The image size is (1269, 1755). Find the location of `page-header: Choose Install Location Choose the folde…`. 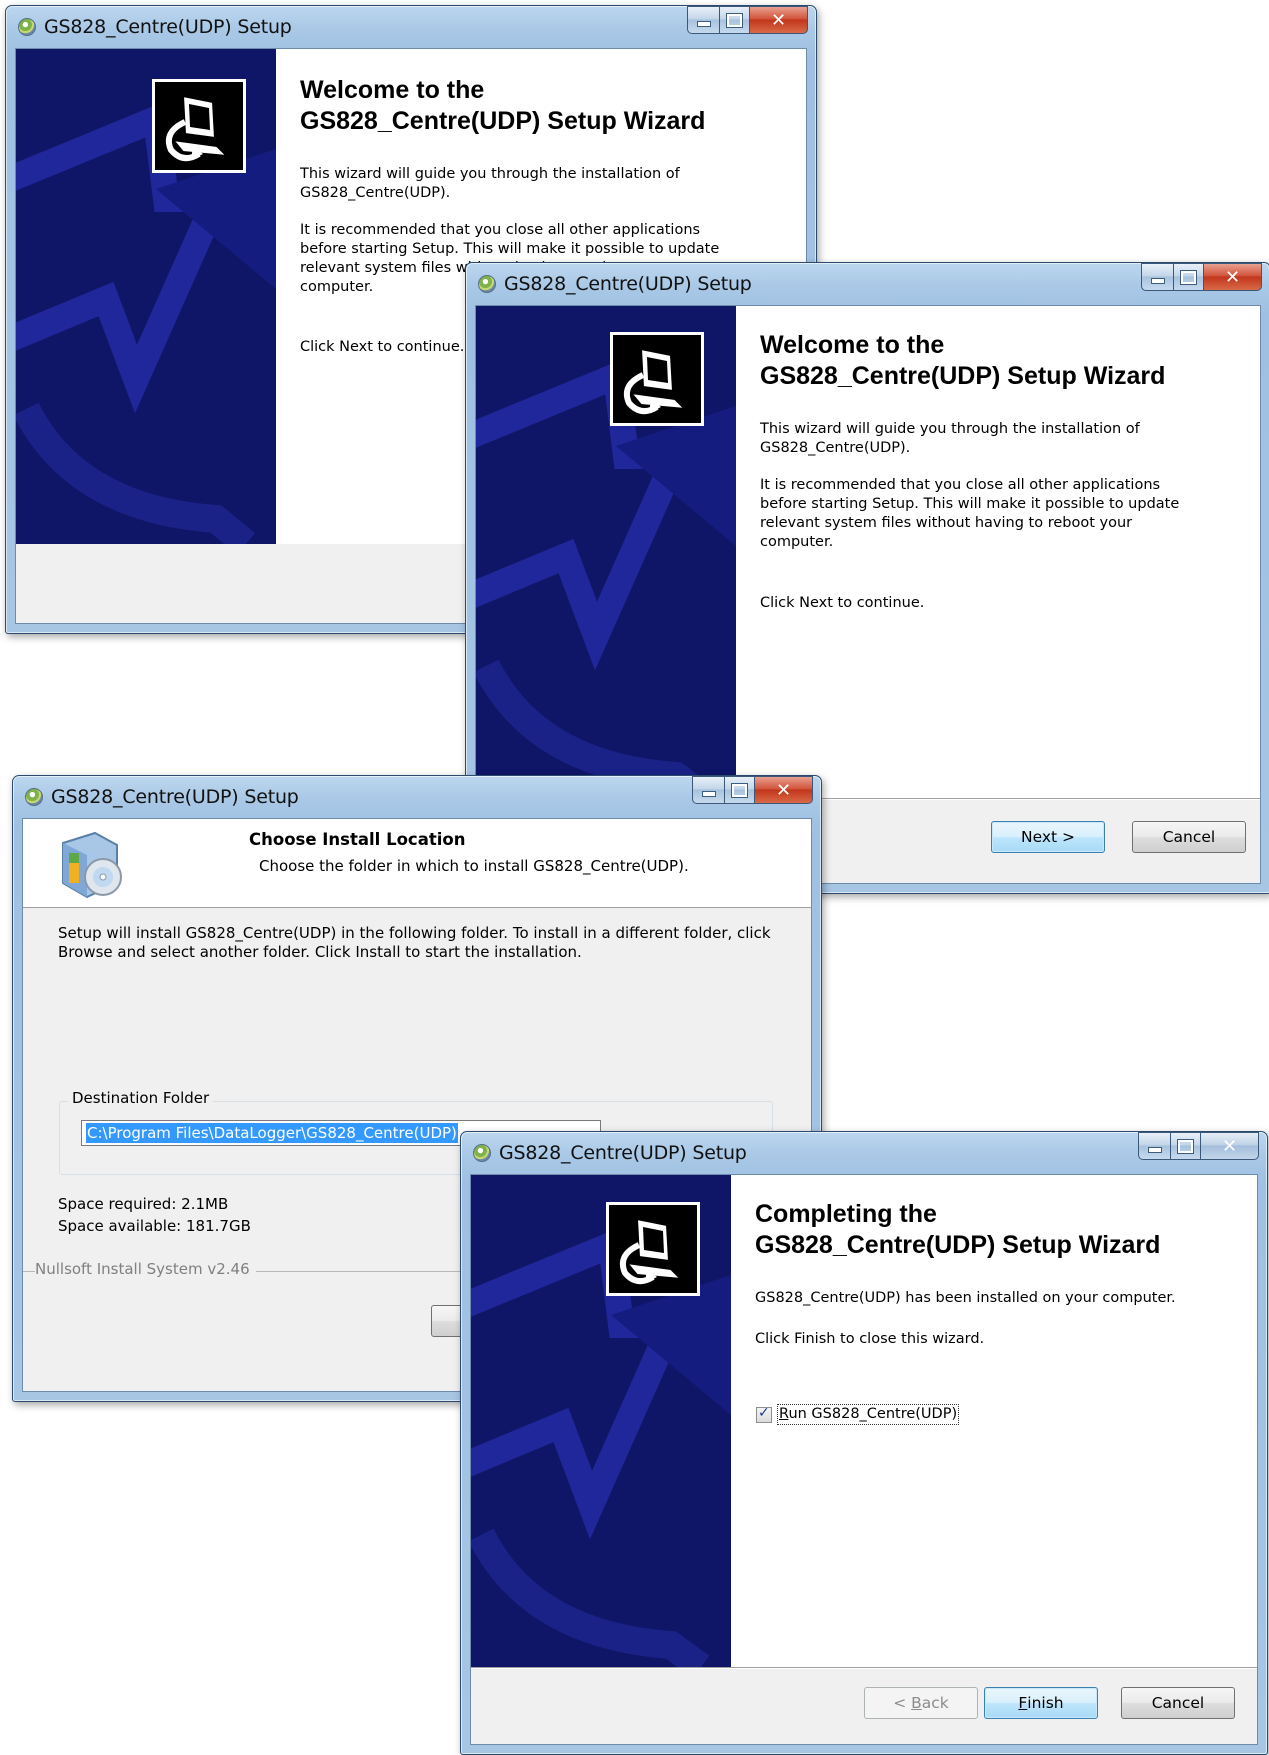

page-header: Choose Install Location Choose the folde… is located at coordinates (417, 863).